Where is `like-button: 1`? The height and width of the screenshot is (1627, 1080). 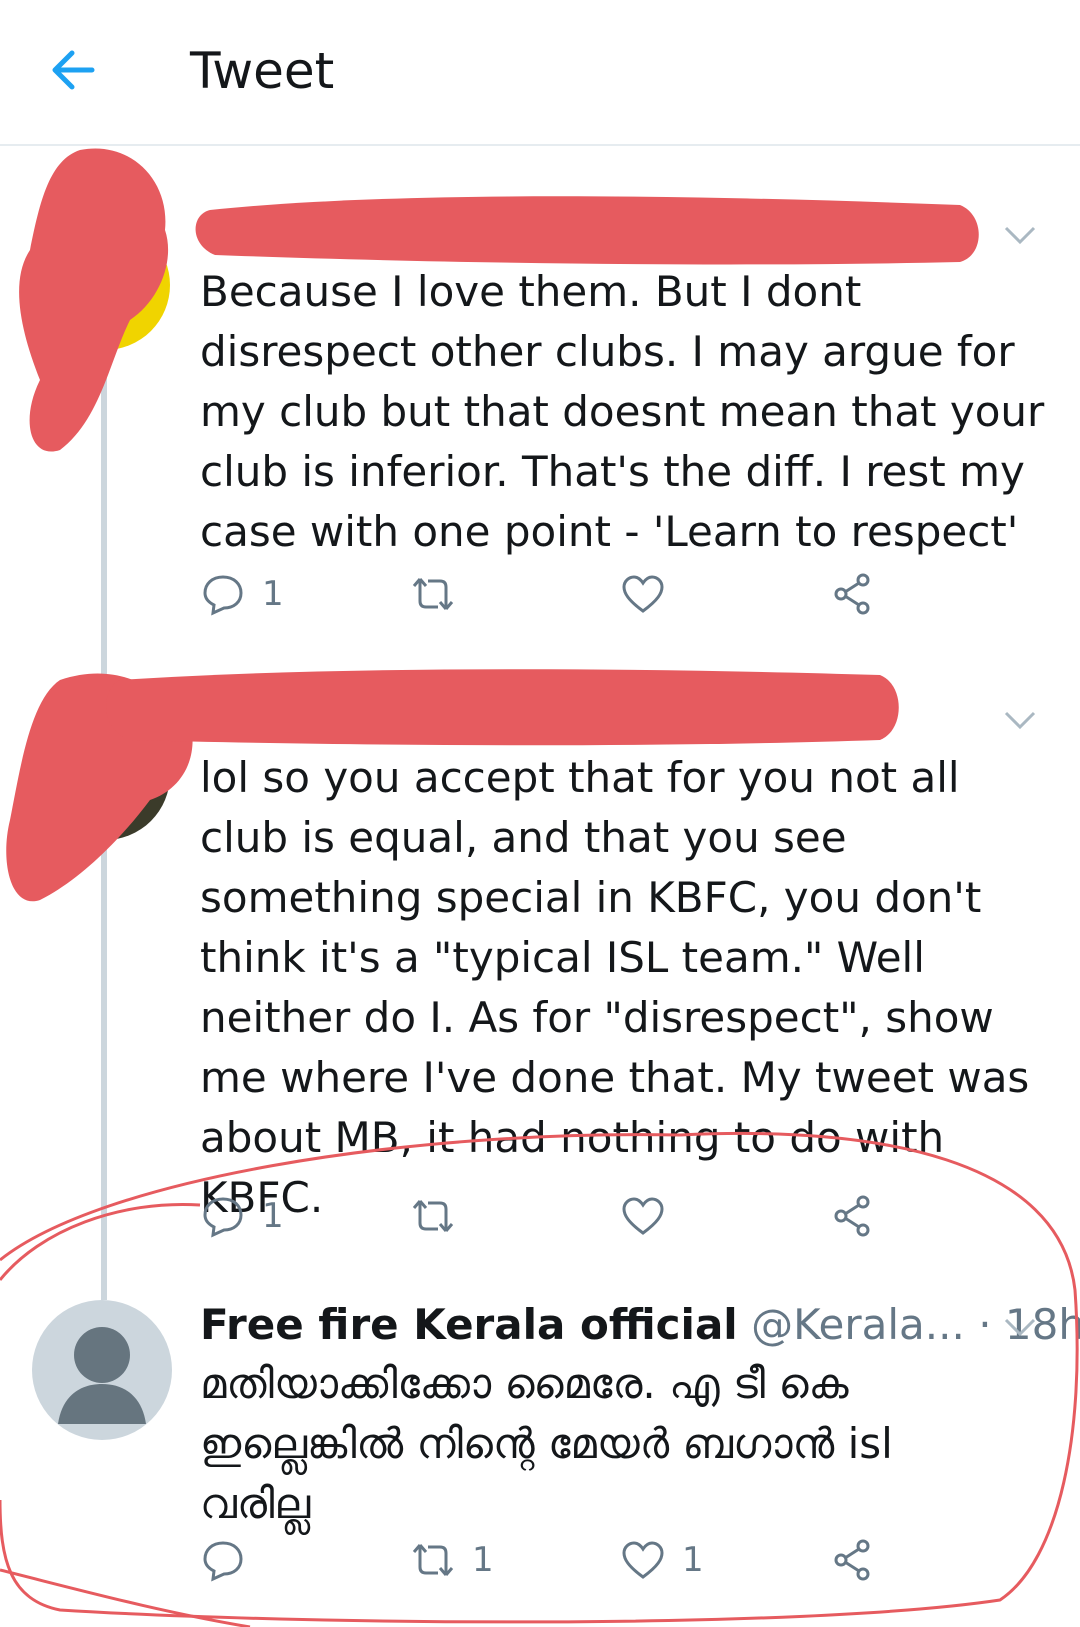 like-button: 1 is located at coordinates (662, 1560).